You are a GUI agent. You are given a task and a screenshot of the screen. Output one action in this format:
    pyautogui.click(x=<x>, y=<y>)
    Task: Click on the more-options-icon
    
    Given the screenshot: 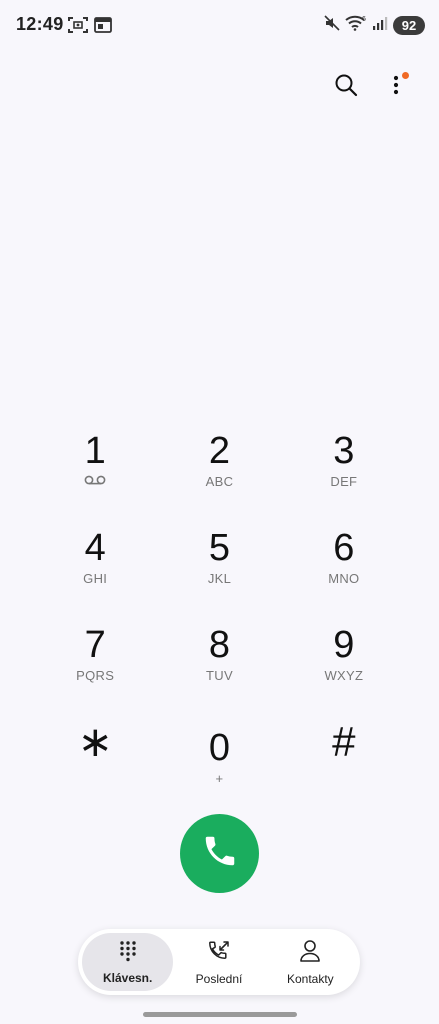 What is the action you would take?
    pyautogui.click(x=396, y=87)
    